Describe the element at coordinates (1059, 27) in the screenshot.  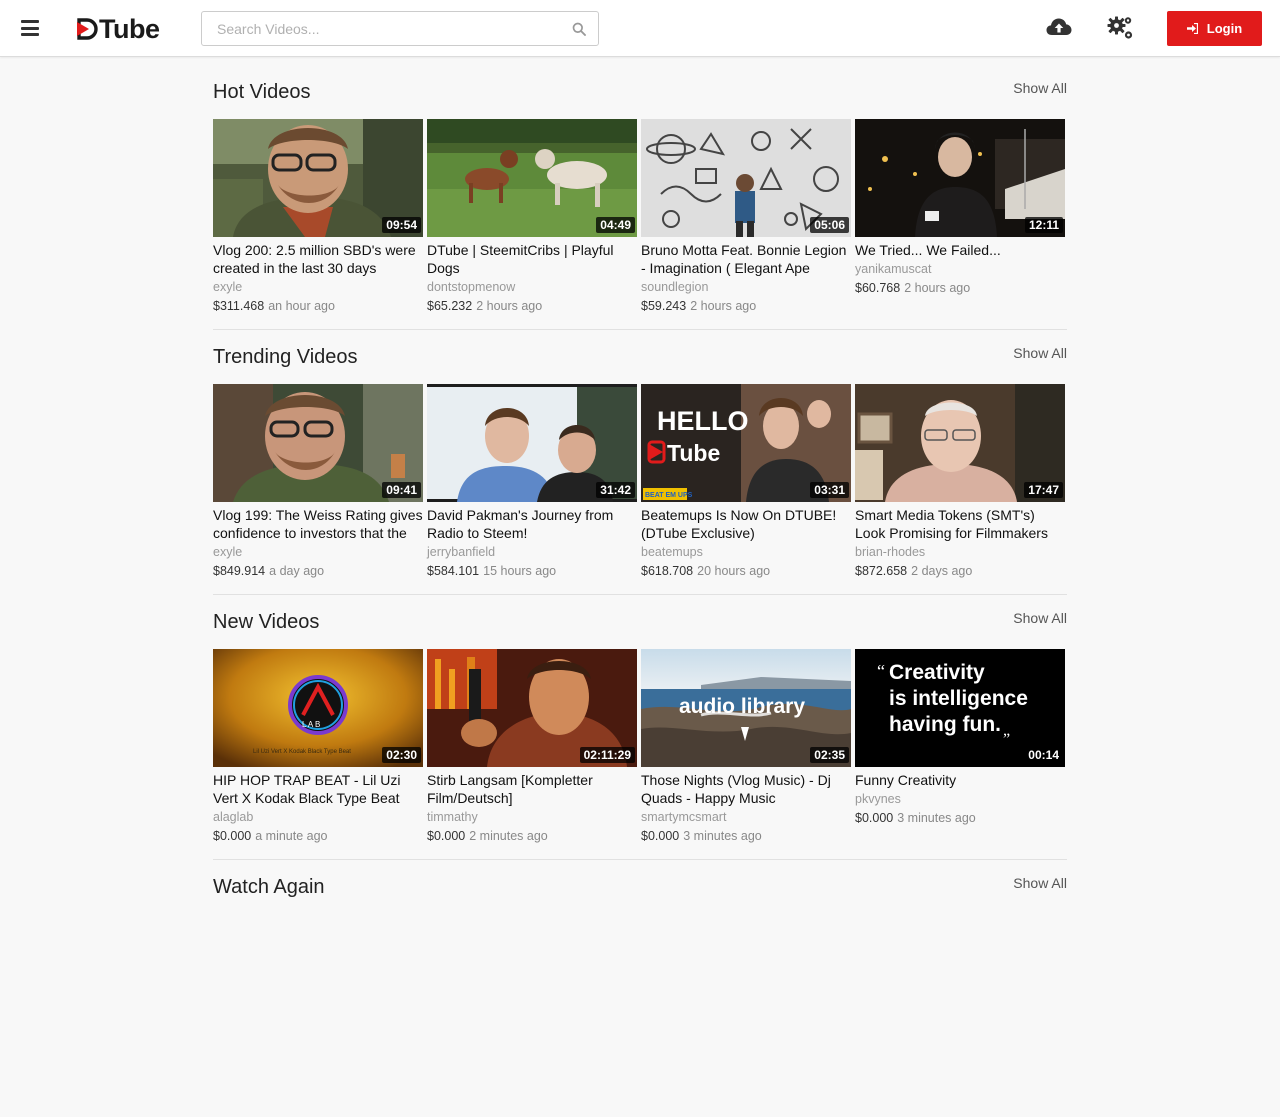
I see `upload-cloud-icon` at that location.